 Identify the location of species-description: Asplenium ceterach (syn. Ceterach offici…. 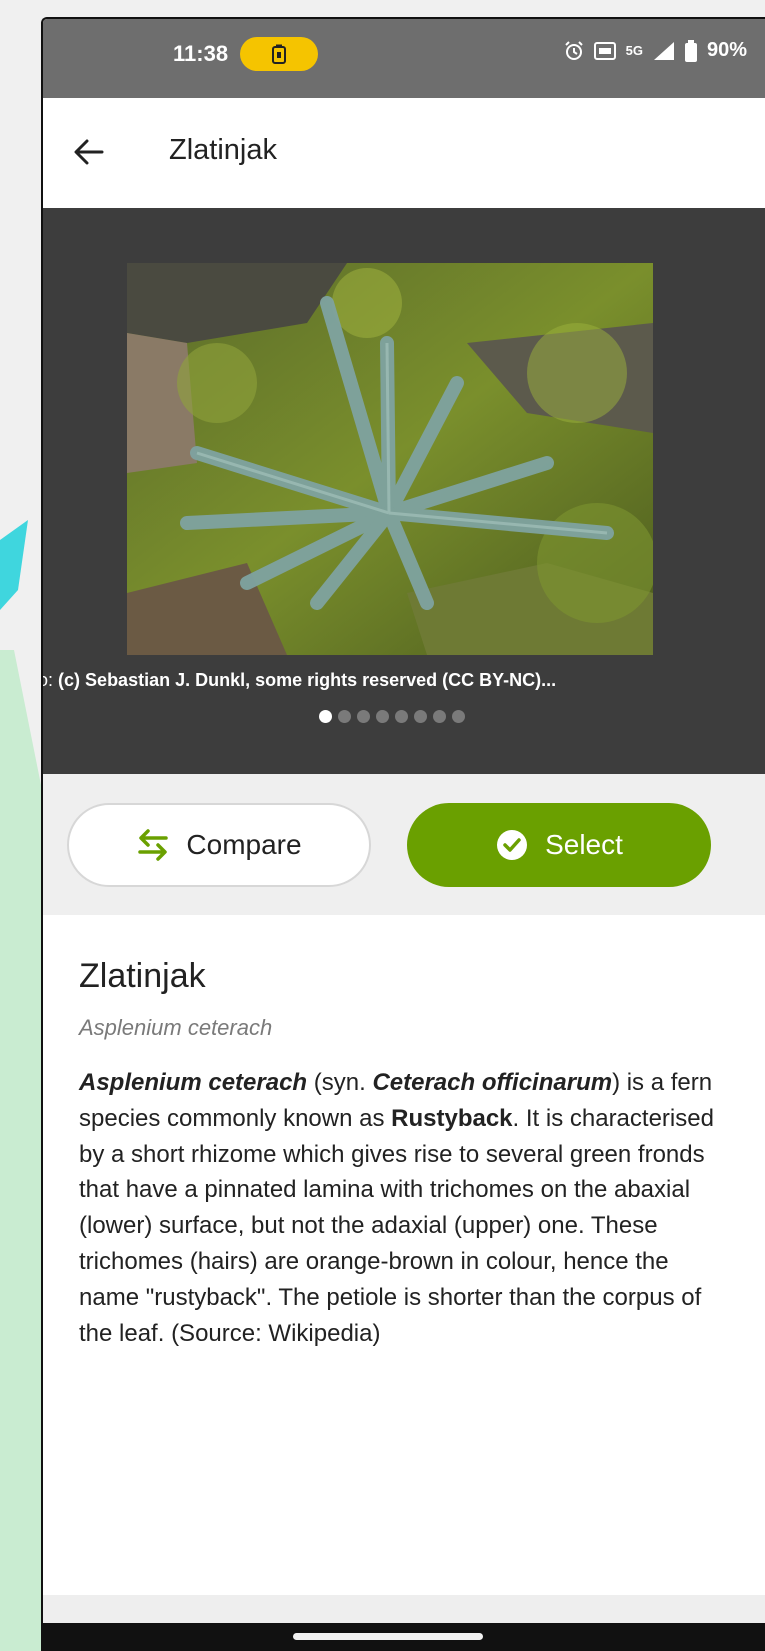
(404, 1208).